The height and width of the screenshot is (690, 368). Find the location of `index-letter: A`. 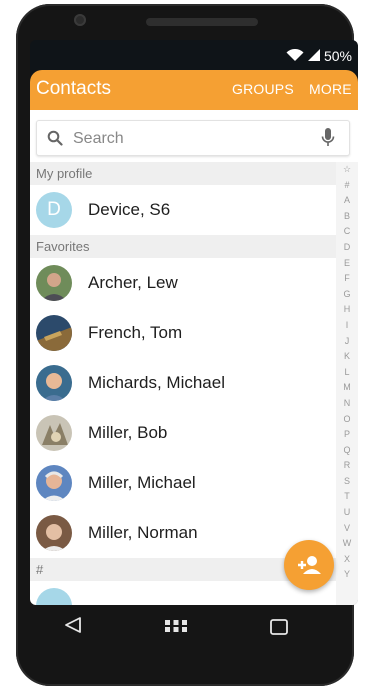

index-letter: A is located at coordinates (347, 201).